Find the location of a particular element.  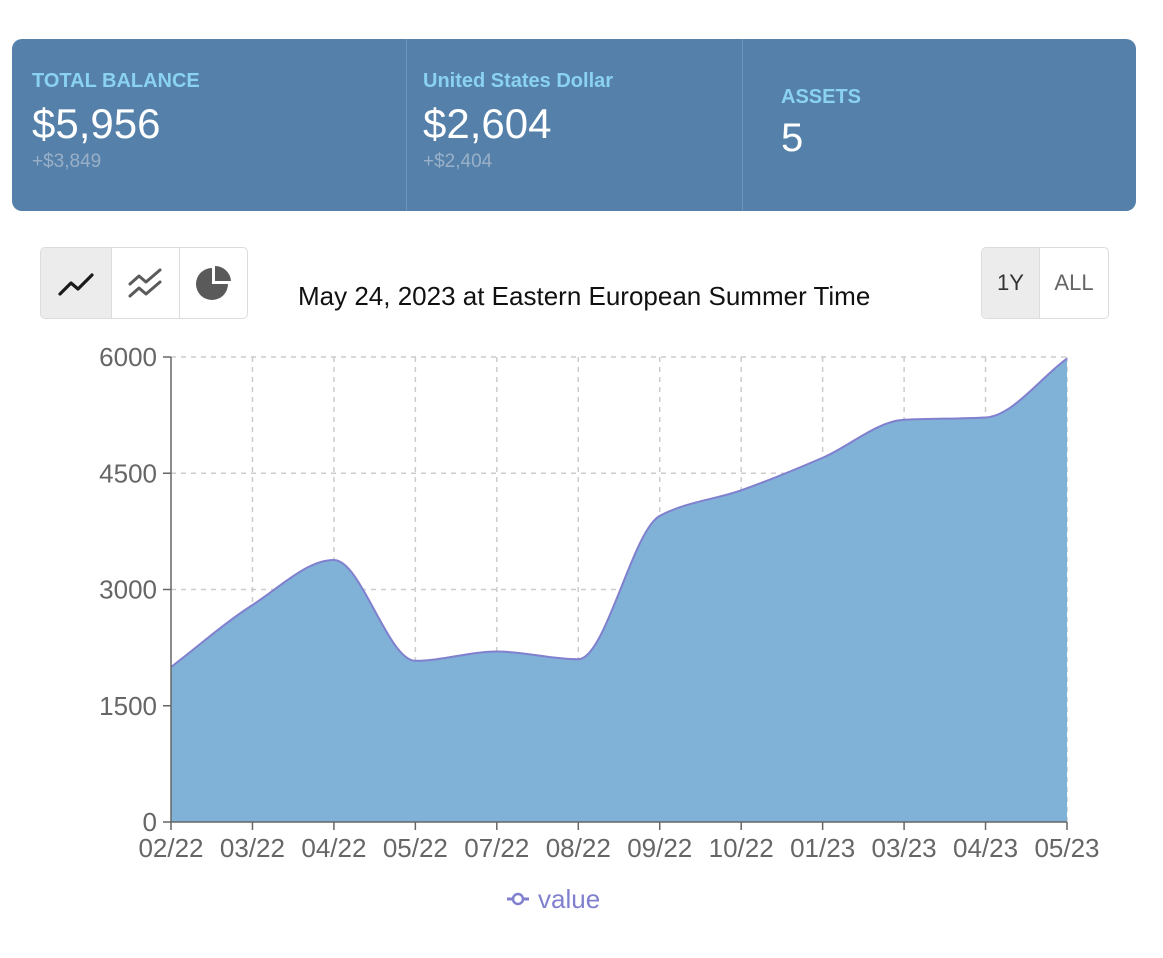

y-tick-label: 3000 is located at coordinates (128, 590).